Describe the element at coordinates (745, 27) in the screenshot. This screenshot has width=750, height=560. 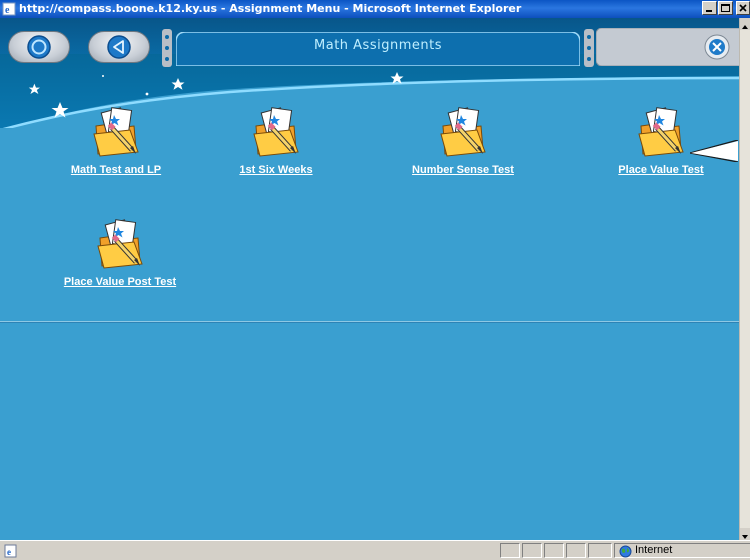
I see `scroll-up-icon` at that location.